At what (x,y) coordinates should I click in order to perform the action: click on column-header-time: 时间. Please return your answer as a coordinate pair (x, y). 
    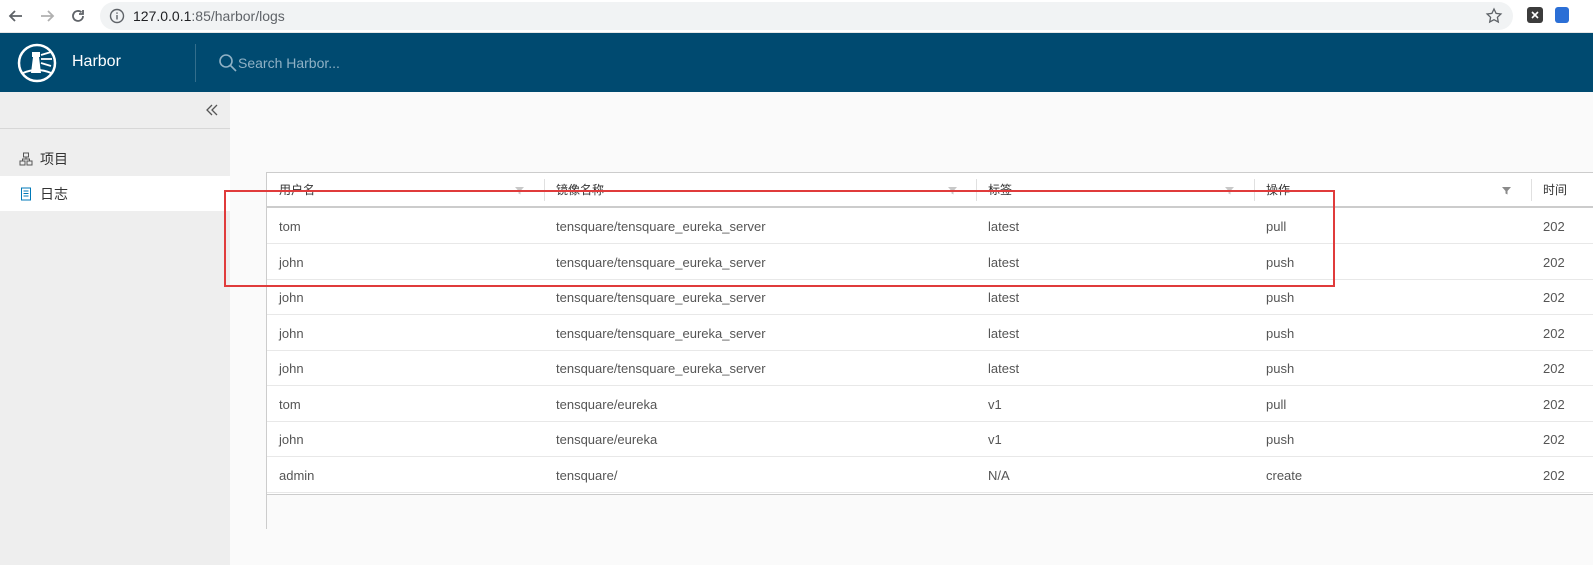
    Looking at the image, I should click on (1562, 189).